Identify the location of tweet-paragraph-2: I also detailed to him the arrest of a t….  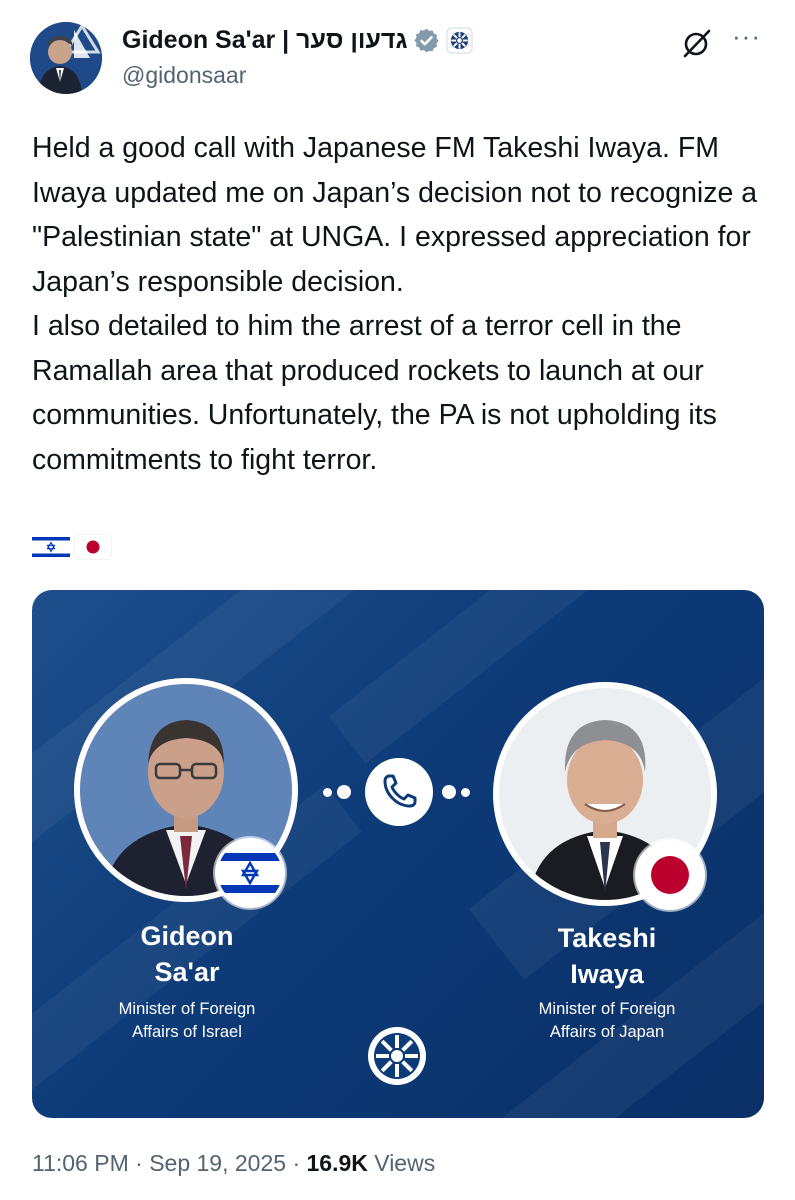
(374, 393).